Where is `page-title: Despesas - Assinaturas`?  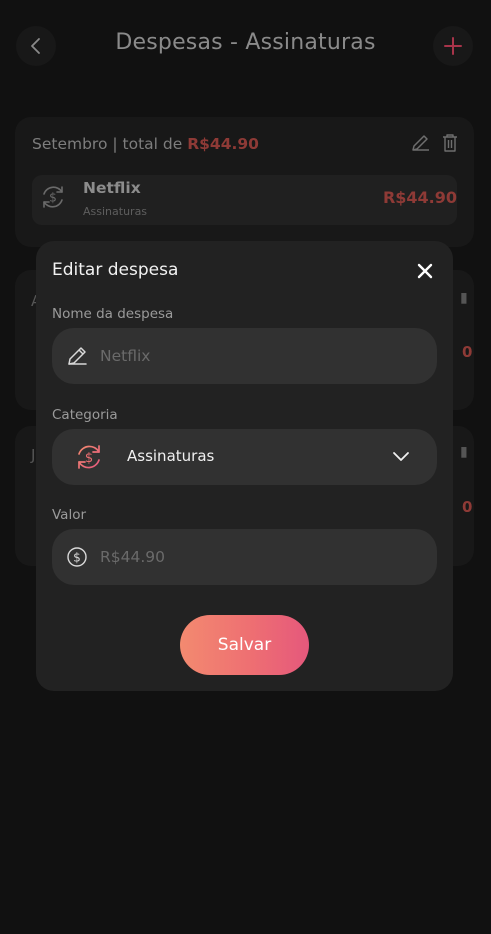
page-title: Despesas - Assinaturas is located at coordinates (245, 42).